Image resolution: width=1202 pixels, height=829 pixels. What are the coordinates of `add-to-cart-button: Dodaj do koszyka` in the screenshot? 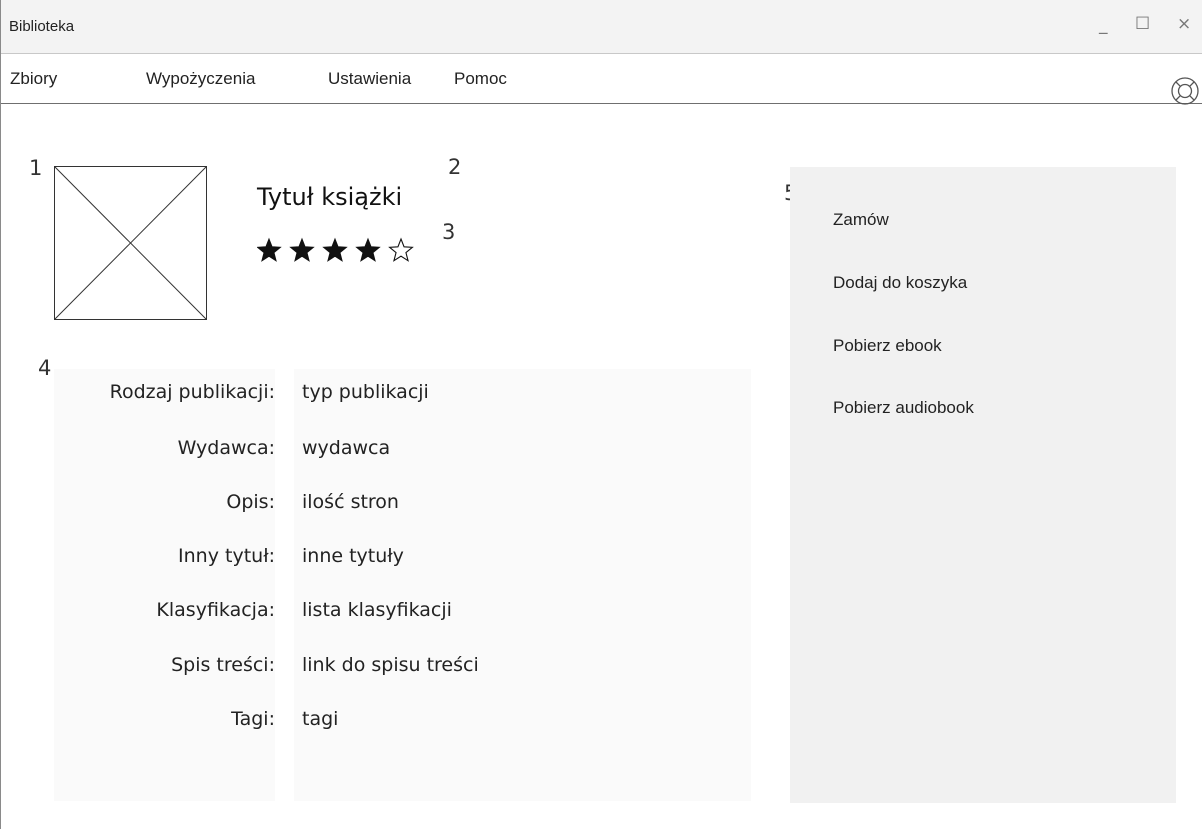 It's located at (900, 283).